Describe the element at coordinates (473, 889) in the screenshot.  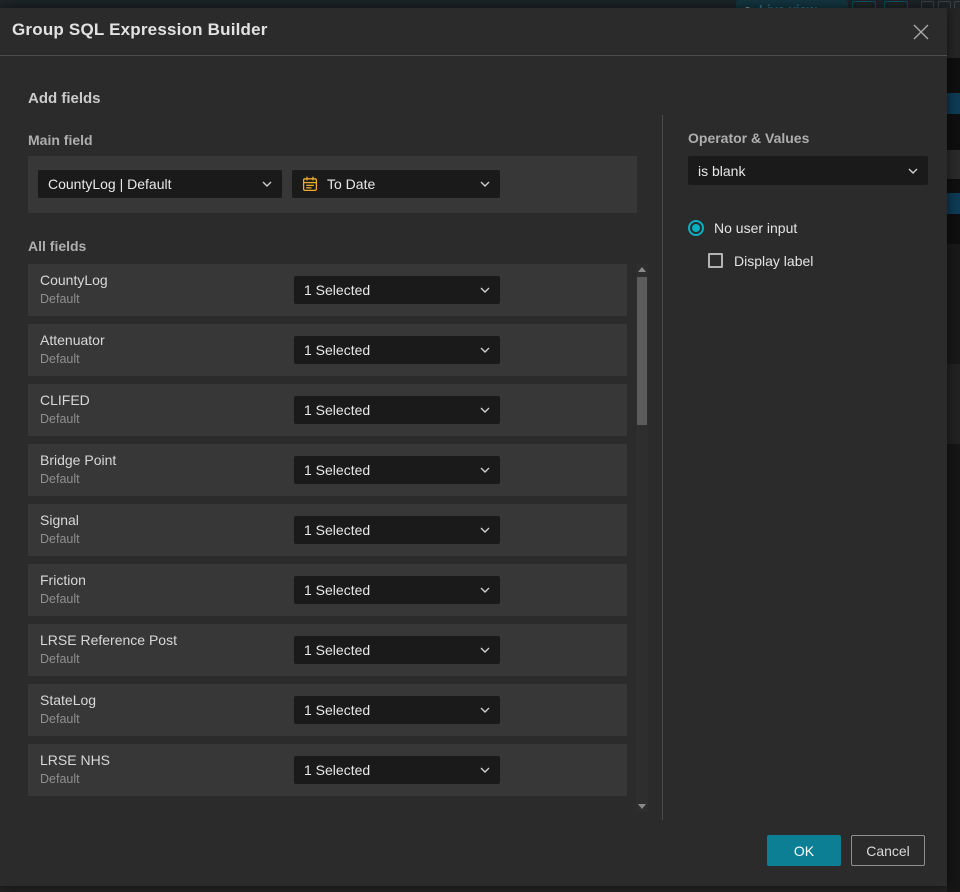
I see `page-background-occluded` at that location.